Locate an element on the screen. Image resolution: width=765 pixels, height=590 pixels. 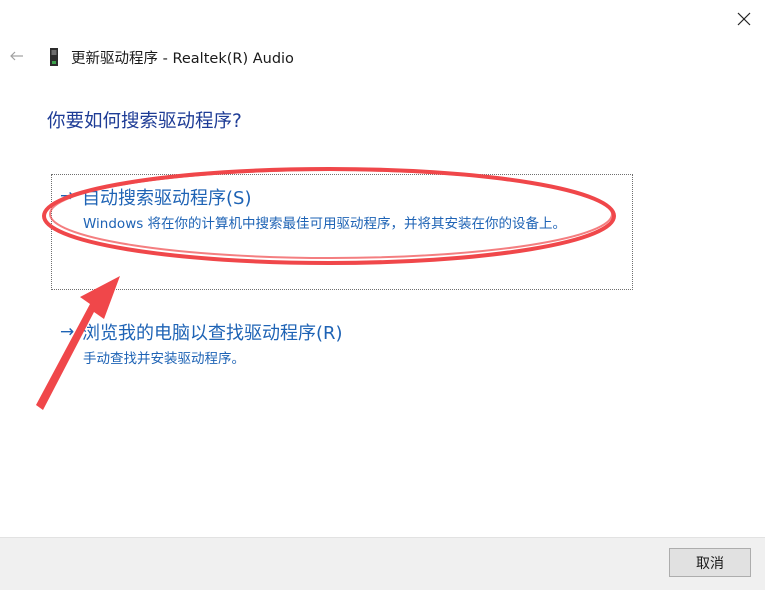
back-button is located at coordinates (17, 56).